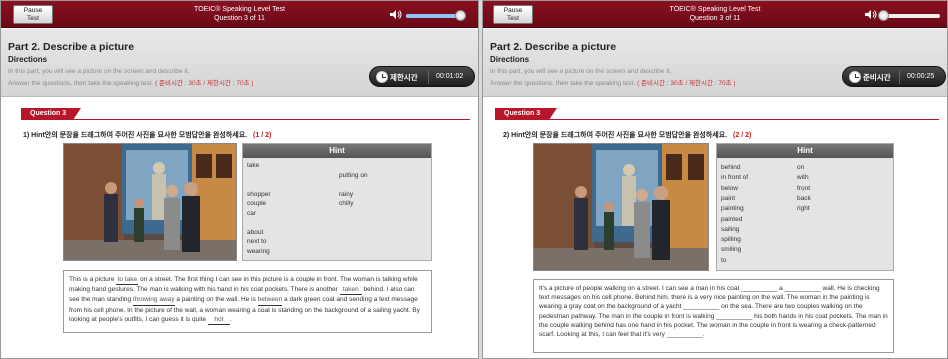 The image size is (948, 359). What do you see at coordinates (404, 77) in the screenshot?
I see `timer-label: 제한시간` at bounding box center [404, 77].